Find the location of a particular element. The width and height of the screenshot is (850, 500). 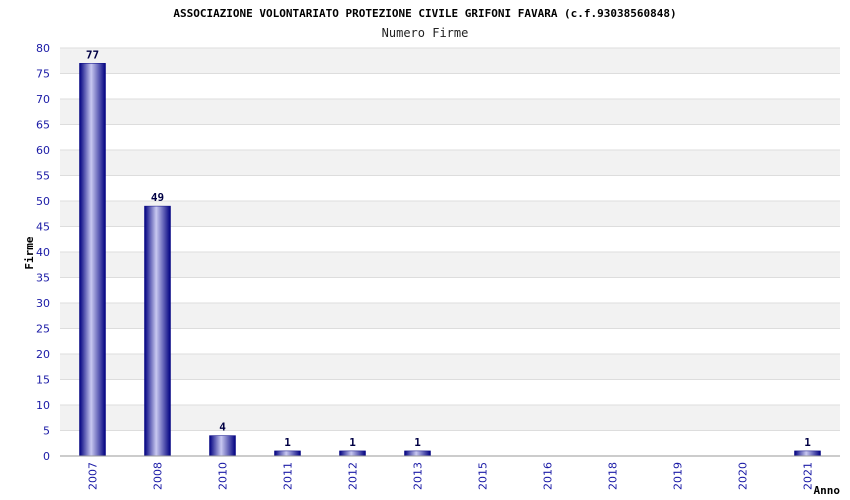

y-tick-label: 40 is located at coordinates (43, 252).